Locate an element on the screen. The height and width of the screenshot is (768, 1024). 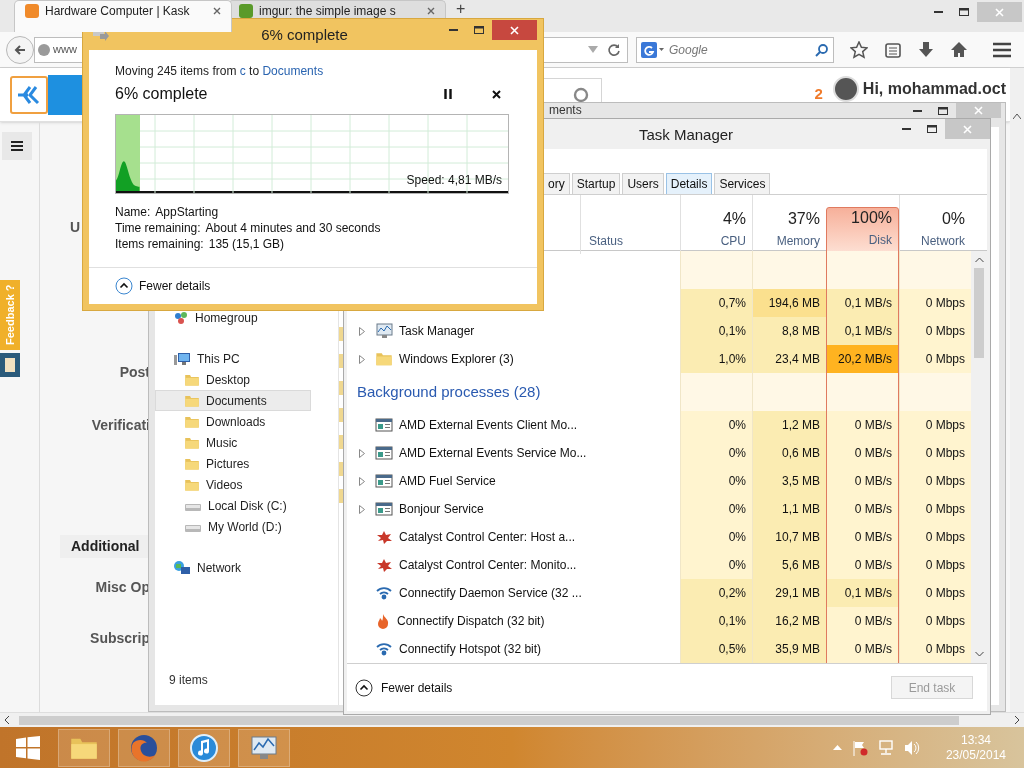
scroll-left-icon is located at coordinates (6, 720).